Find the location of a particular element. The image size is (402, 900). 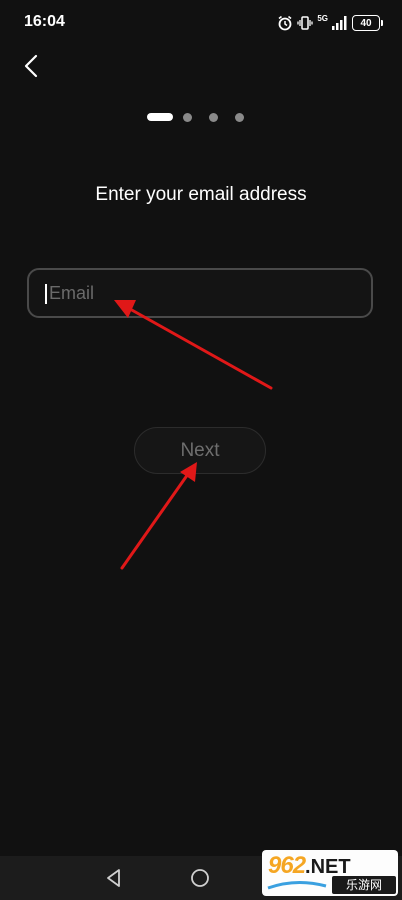

email-field-container is located at coordinates (200, 293).